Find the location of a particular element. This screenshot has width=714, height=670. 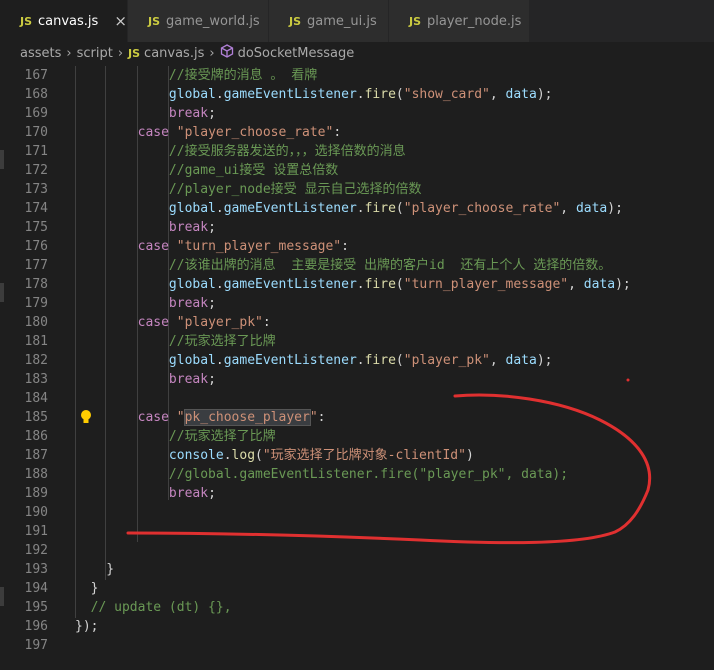

lightbulb-icon is located at coordinates (86, 419).